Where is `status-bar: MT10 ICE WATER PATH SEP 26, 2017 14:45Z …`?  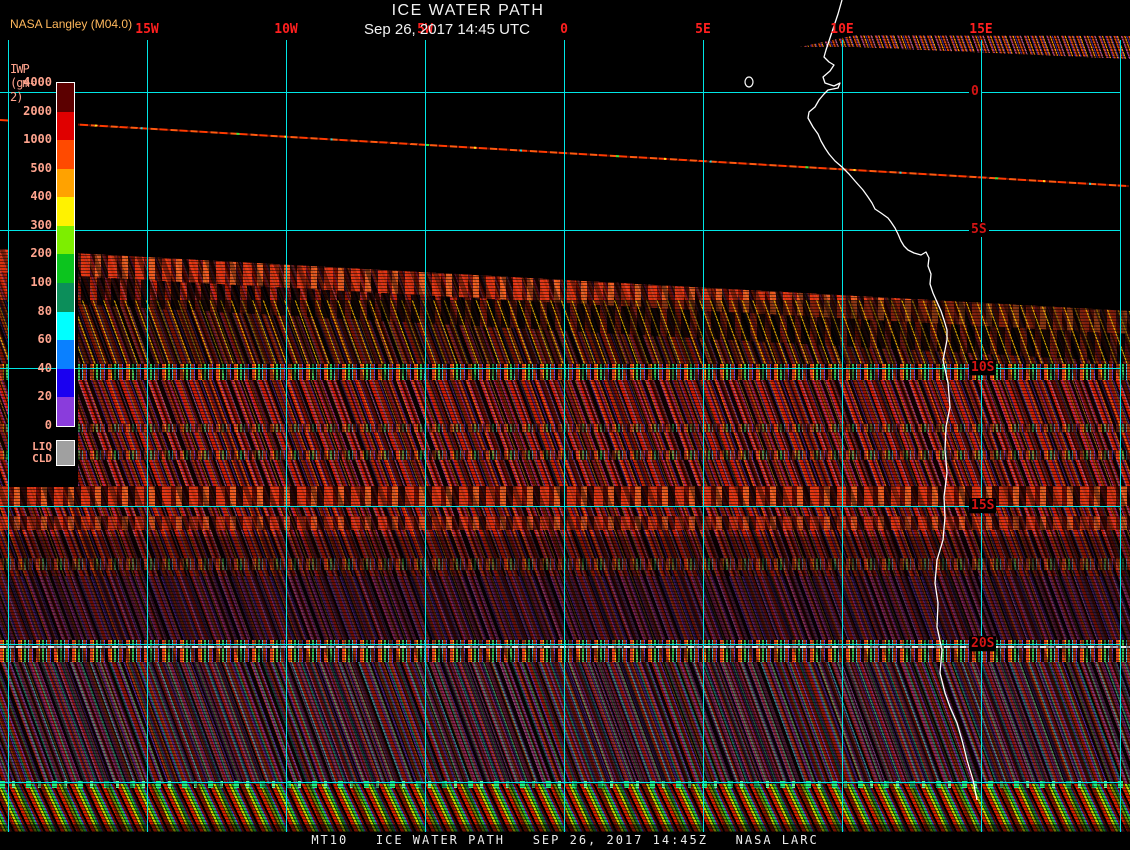
status-bar: MT10 ICE WATER PATH SEP 26, 2017 14:45Z … is located at coordinates (565, 841).